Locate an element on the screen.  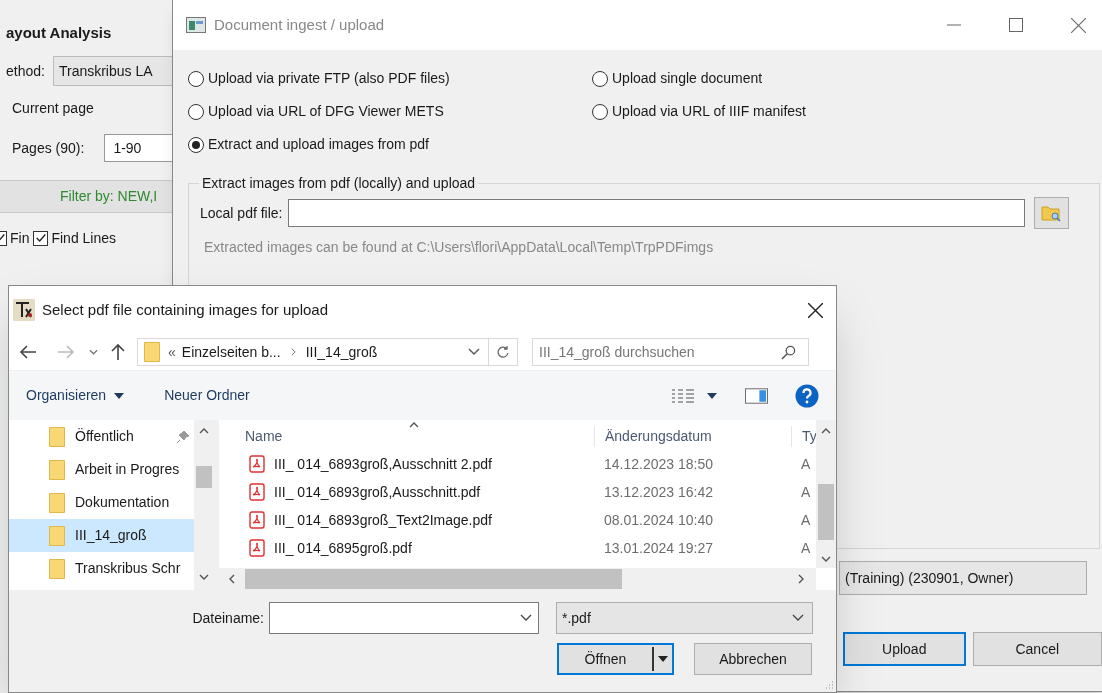
column-header: Name is located at coordinates (406, 436).